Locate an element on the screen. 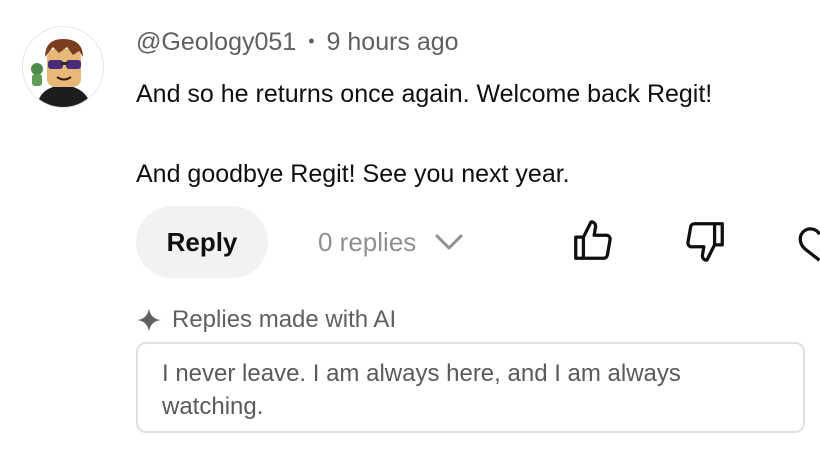 Image resolution: width=820 pixels, height=450 pixels. thumbs-up-icon is located at coordinates (593, 241).